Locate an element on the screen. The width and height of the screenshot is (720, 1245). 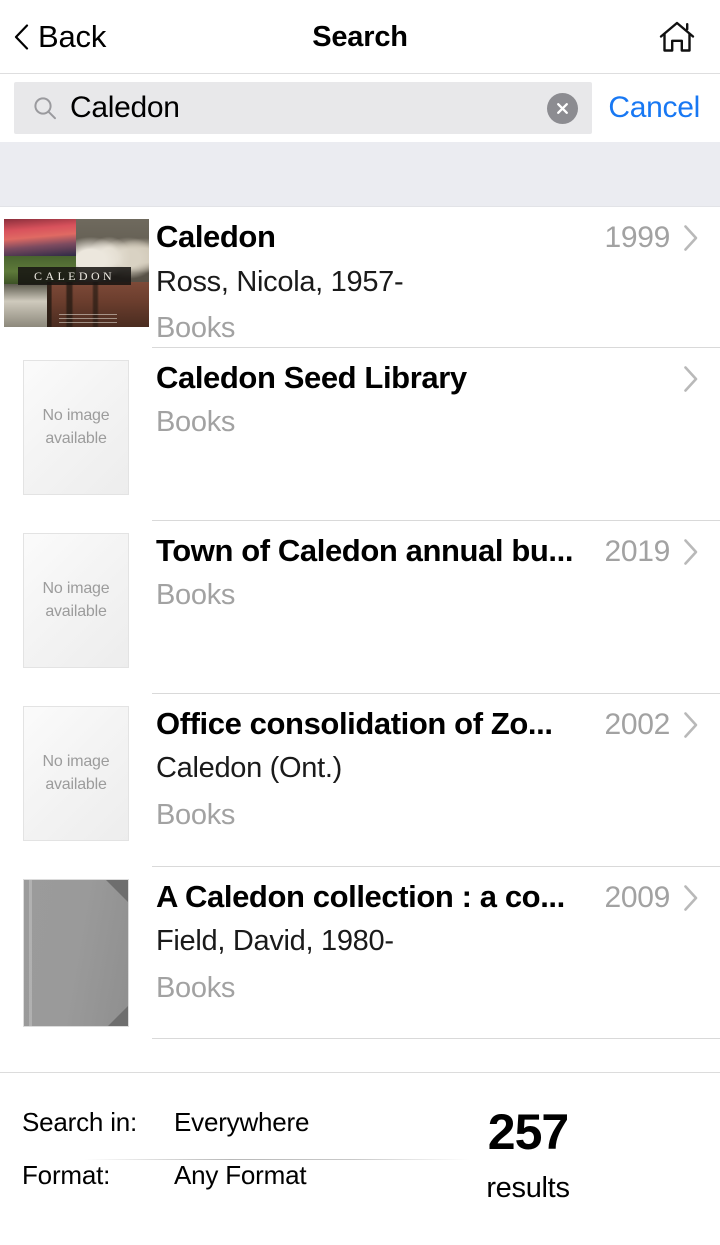
thumbnail-cell is located at coordinates (76, 947).